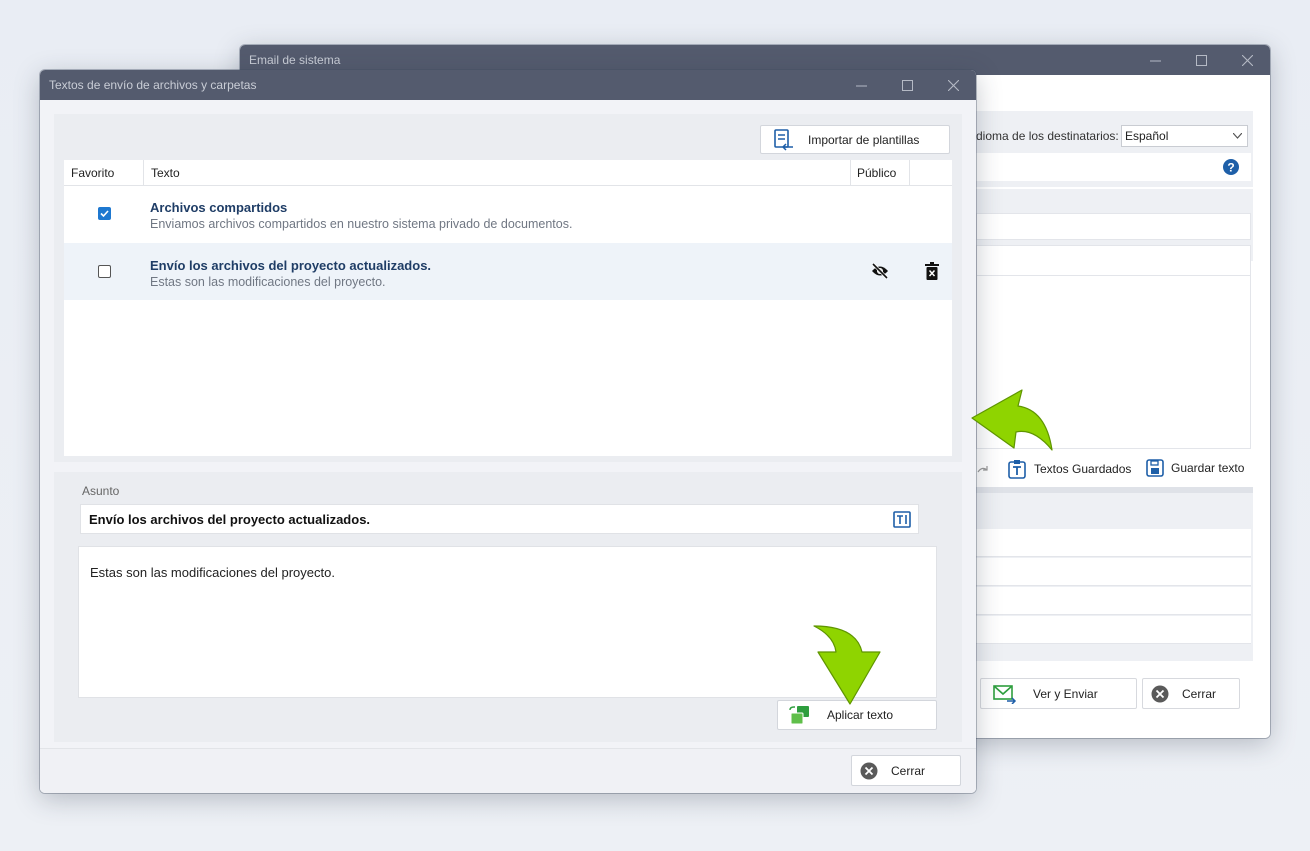 This screenshot has width=1310, height=851. I want to click on help-icon: ?, so click(1231, 167).